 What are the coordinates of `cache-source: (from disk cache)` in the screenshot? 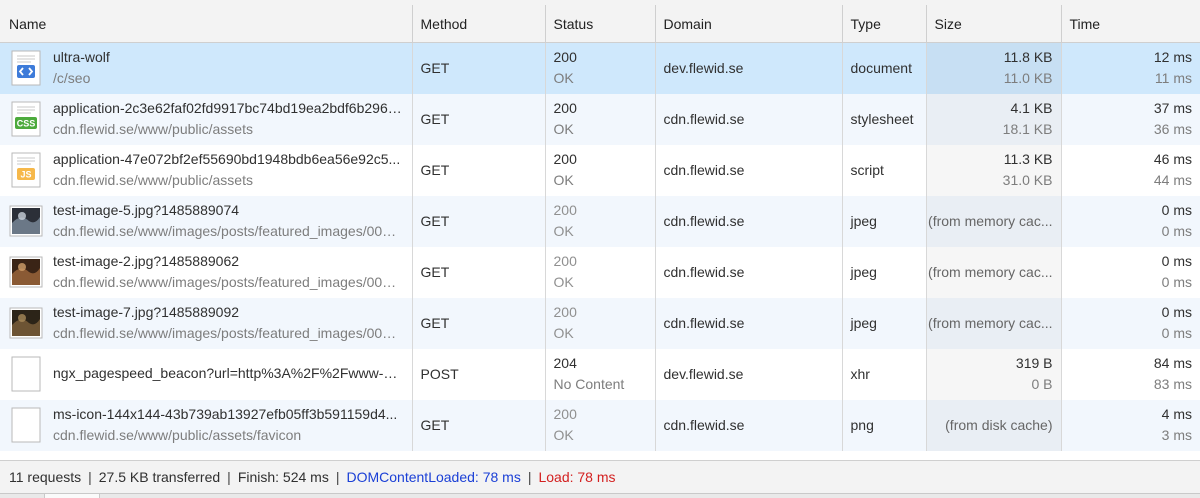 It's located at (999, 425).